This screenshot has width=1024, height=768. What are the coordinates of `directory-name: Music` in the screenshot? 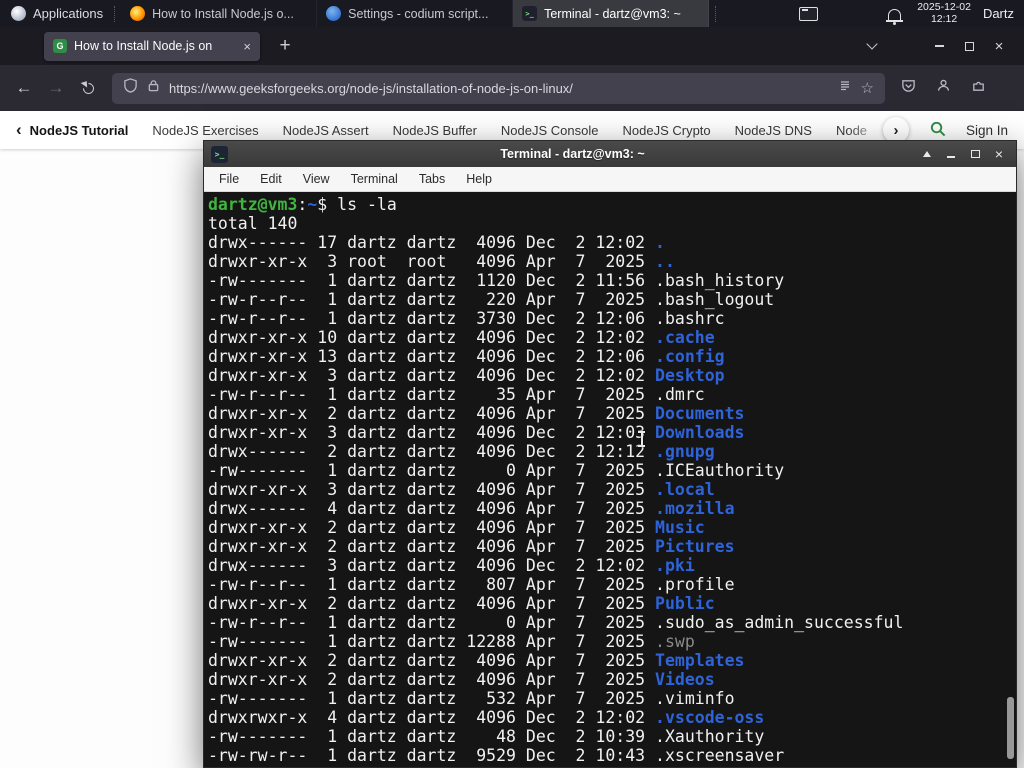 It's located at (680, 527).